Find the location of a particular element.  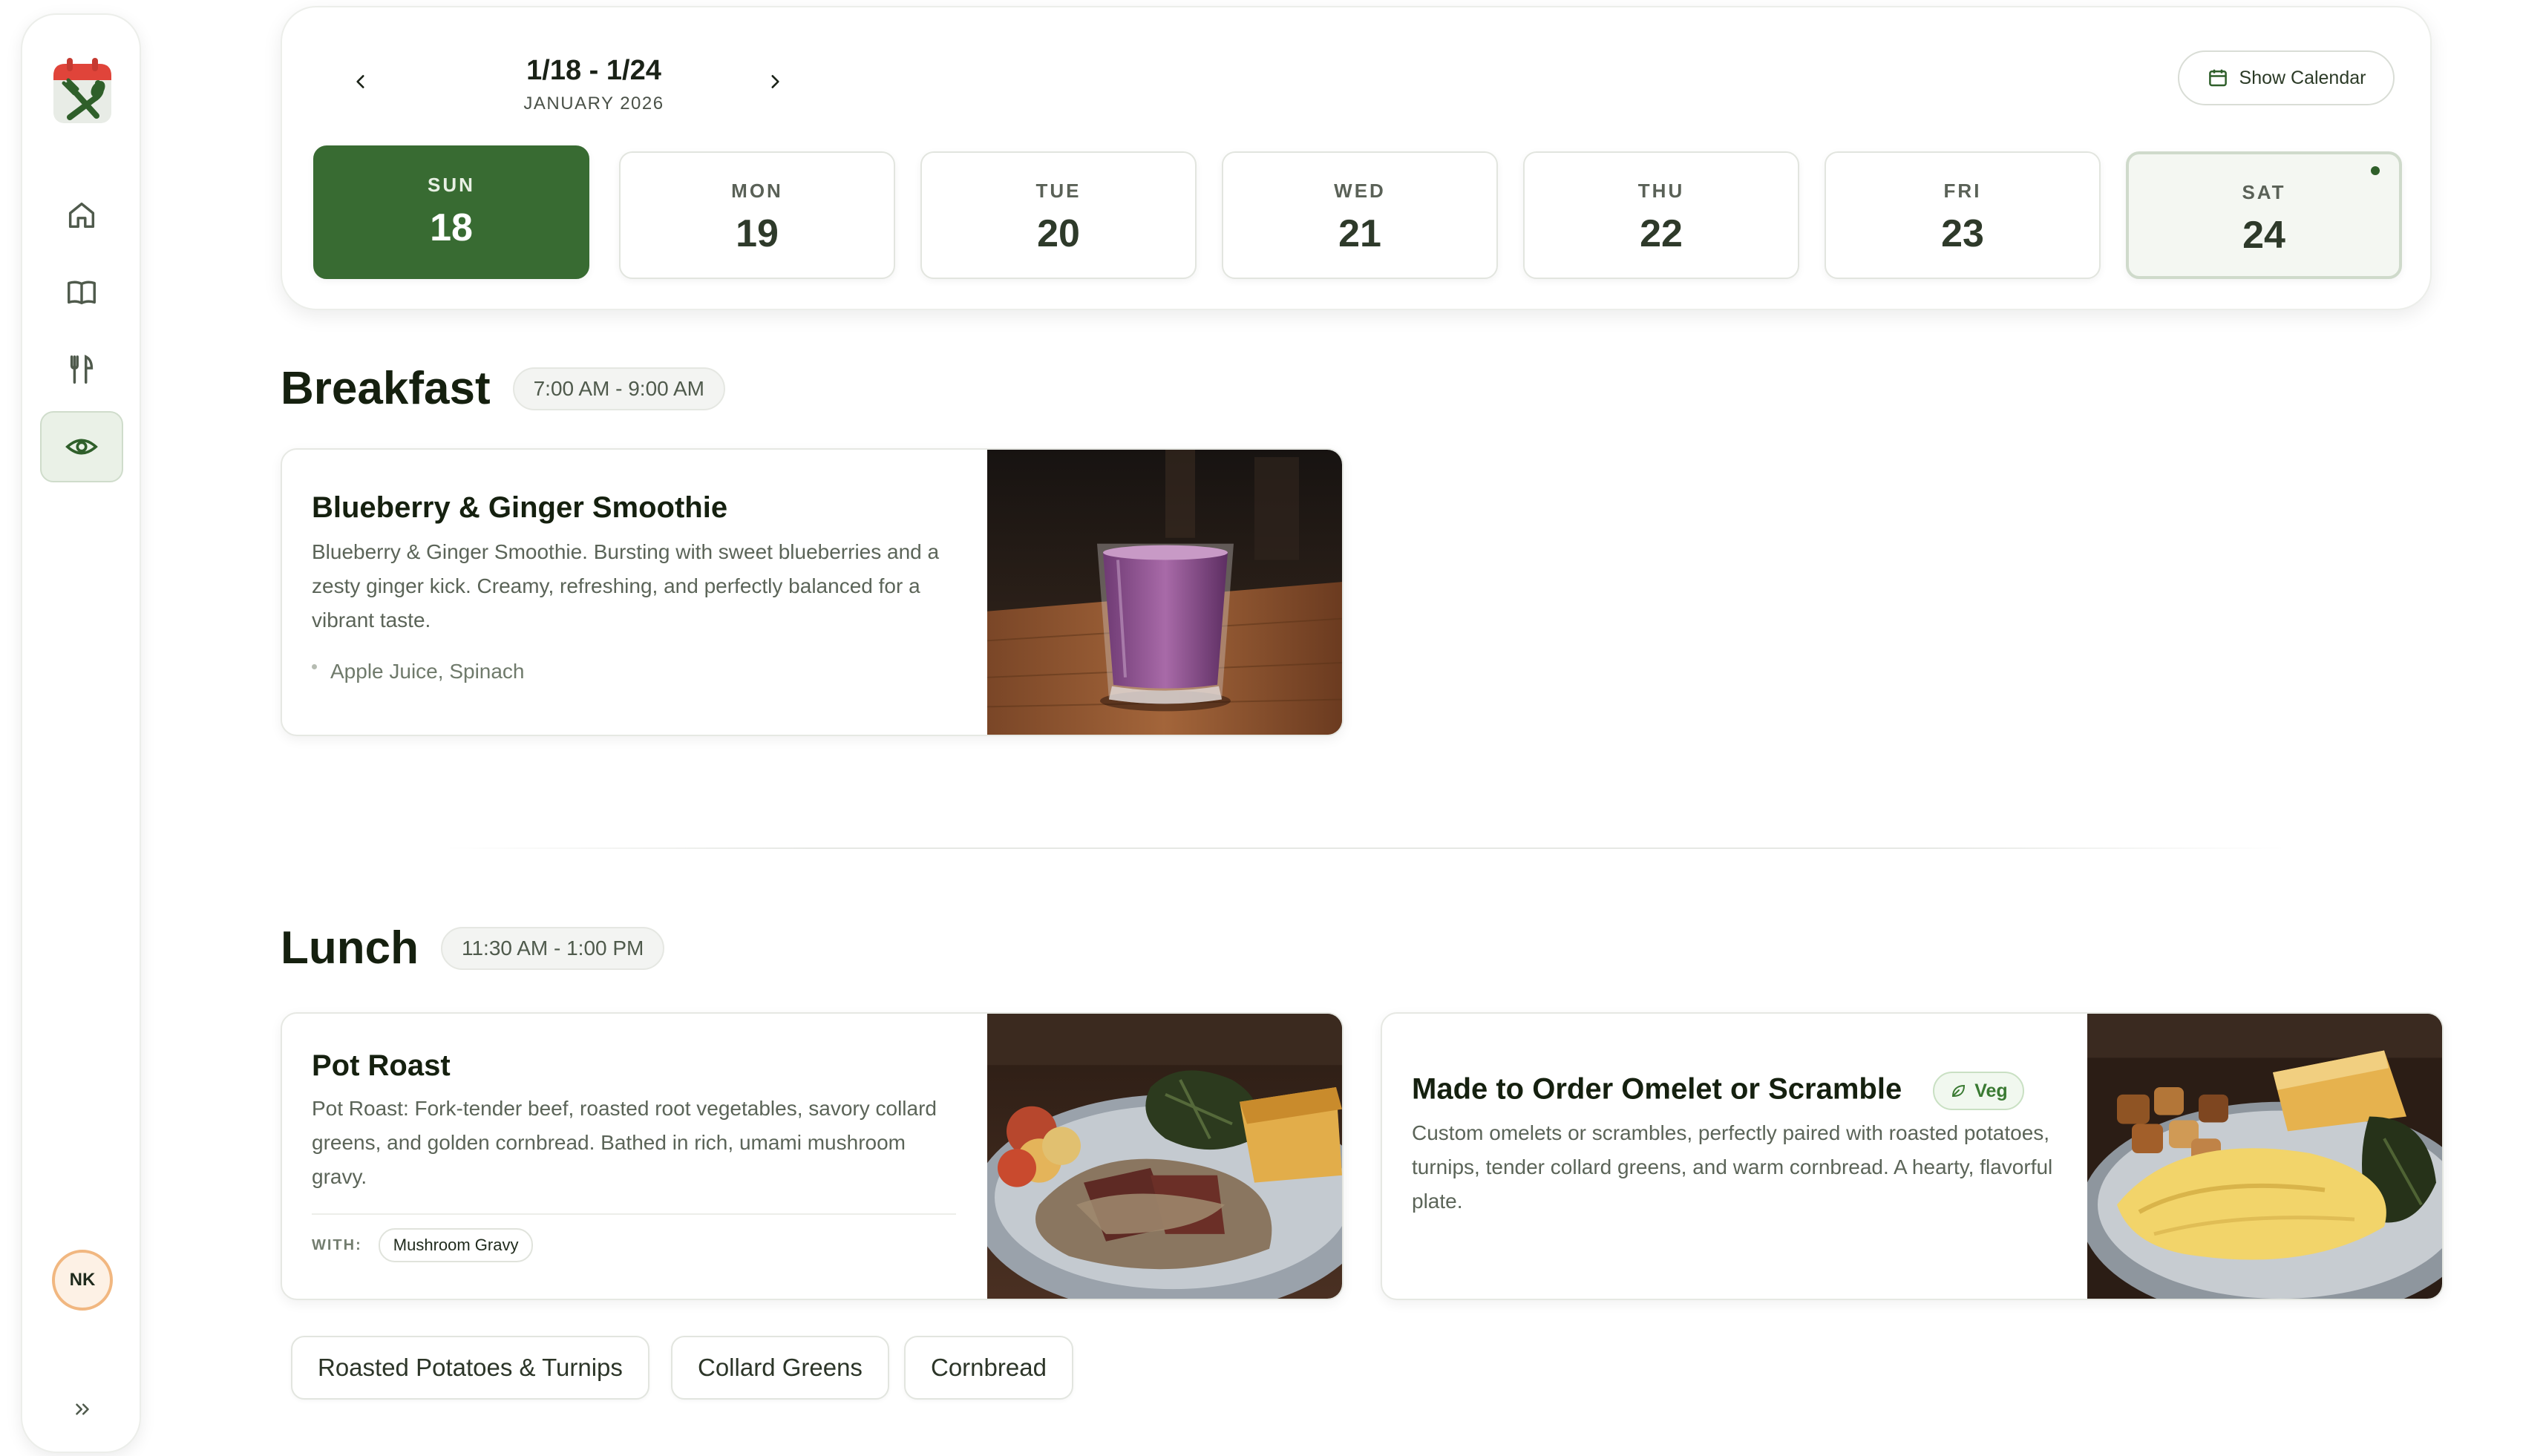

ingredients: Apple Juice, Spinach is located at coordinates (634, 672).